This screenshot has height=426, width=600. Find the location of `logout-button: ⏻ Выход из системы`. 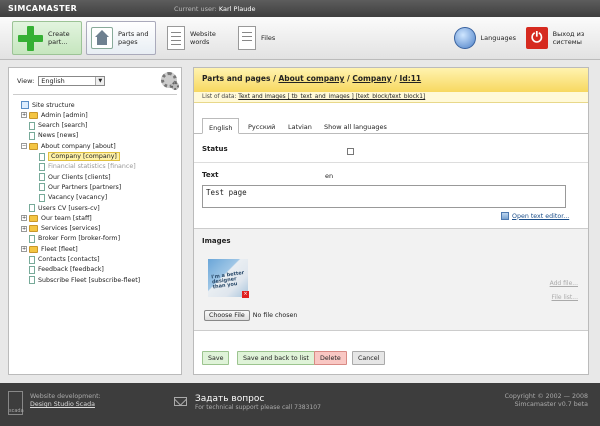

logout-button: ⏻ Выход из системы is located at coordinates (559, 38).